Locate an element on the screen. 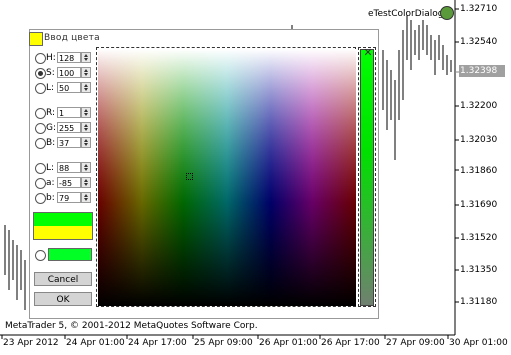  ok-button: OK is located at coordinates (63, 299).